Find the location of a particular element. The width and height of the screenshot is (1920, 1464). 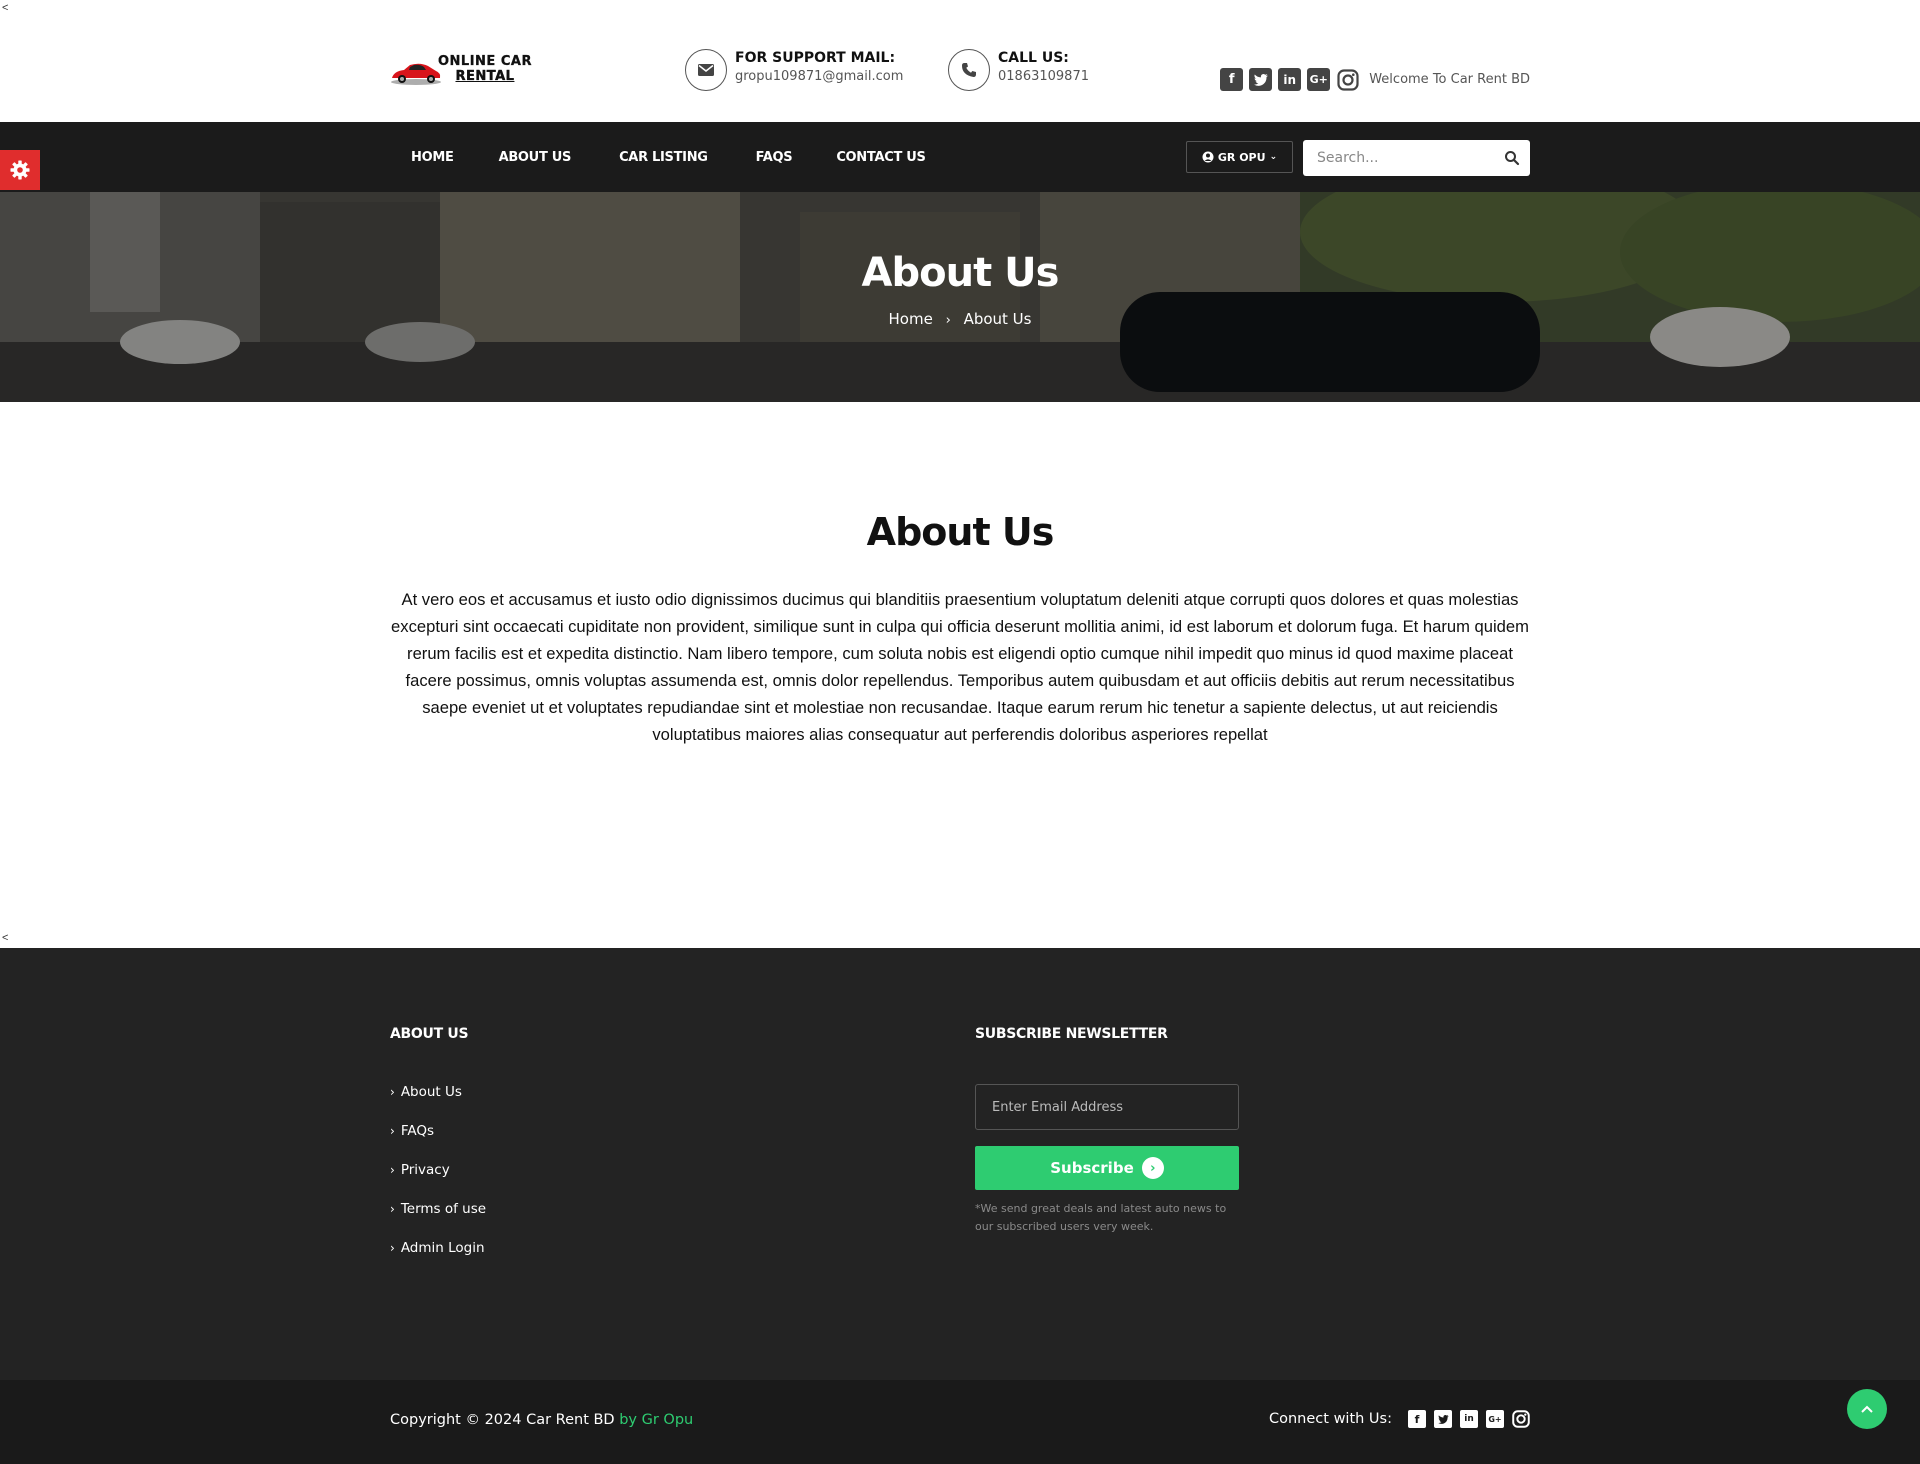

chevron-up-icon is located at coordinates (1867, 1409).